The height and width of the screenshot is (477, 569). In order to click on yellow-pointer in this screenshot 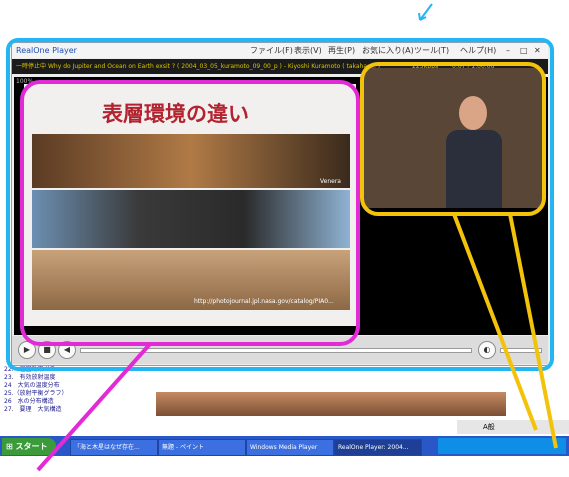, I will do `click(505, 331)`.